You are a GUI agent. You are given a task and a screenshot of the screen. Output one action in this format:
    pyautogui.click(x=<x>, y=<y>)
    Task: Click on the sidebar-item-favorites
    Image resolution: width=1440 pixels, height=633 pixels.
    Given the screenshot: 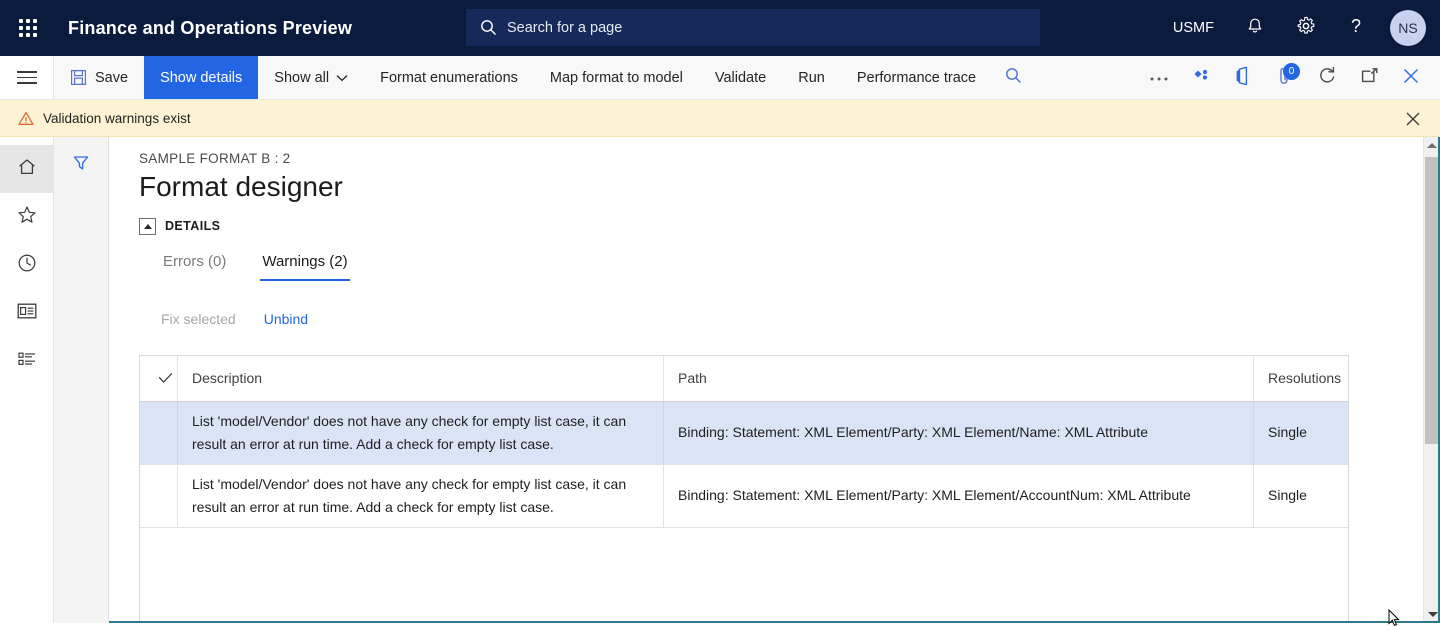 What is the action you would take?
    pyautogui.click(x=26, y=217)
    